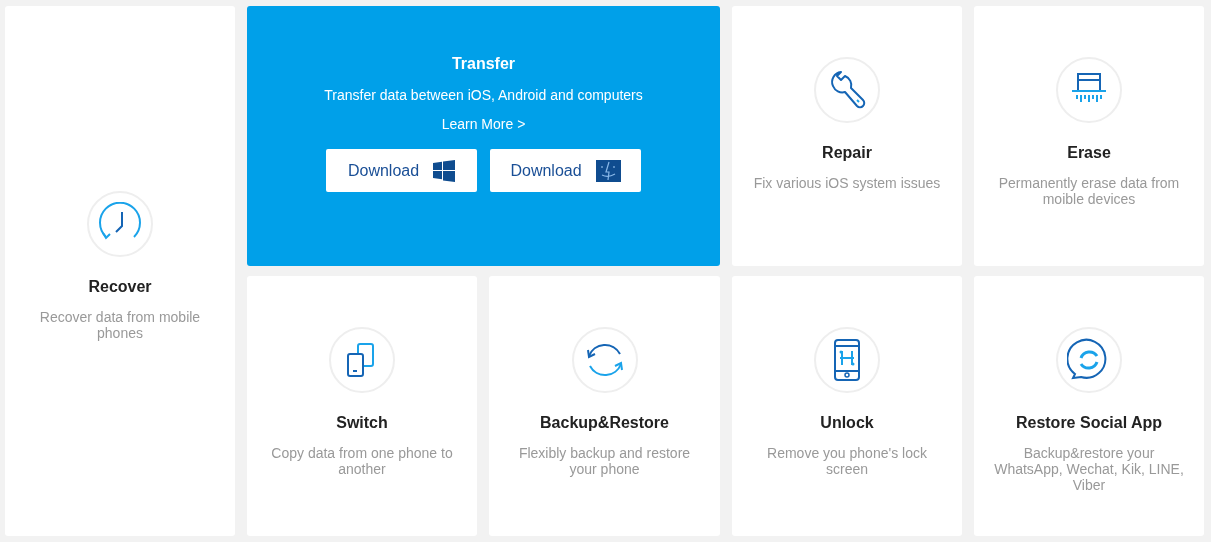  Describe the element at coordinates (847, 423) in the screenshot. I see `card-title: Unlock` at that location.